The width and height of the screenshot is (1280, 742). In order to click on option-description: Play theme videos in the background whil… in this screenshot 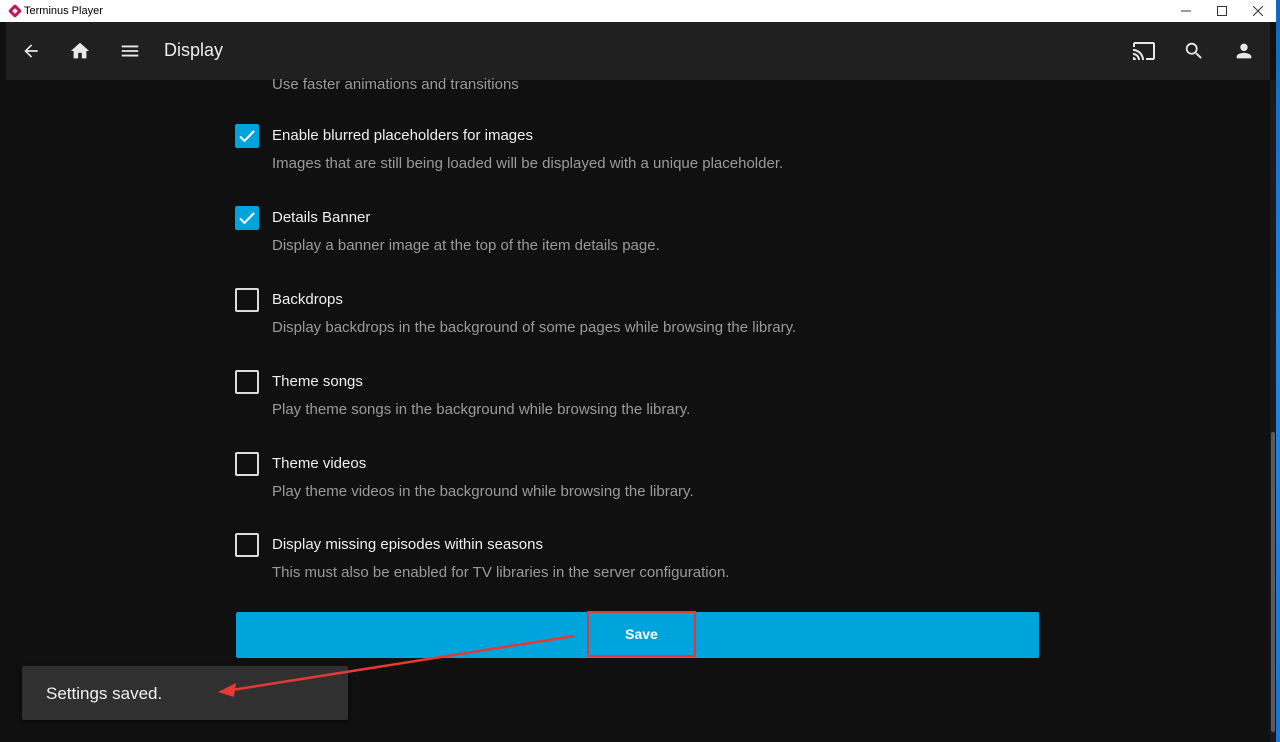, I will do `click(483, 491)`.